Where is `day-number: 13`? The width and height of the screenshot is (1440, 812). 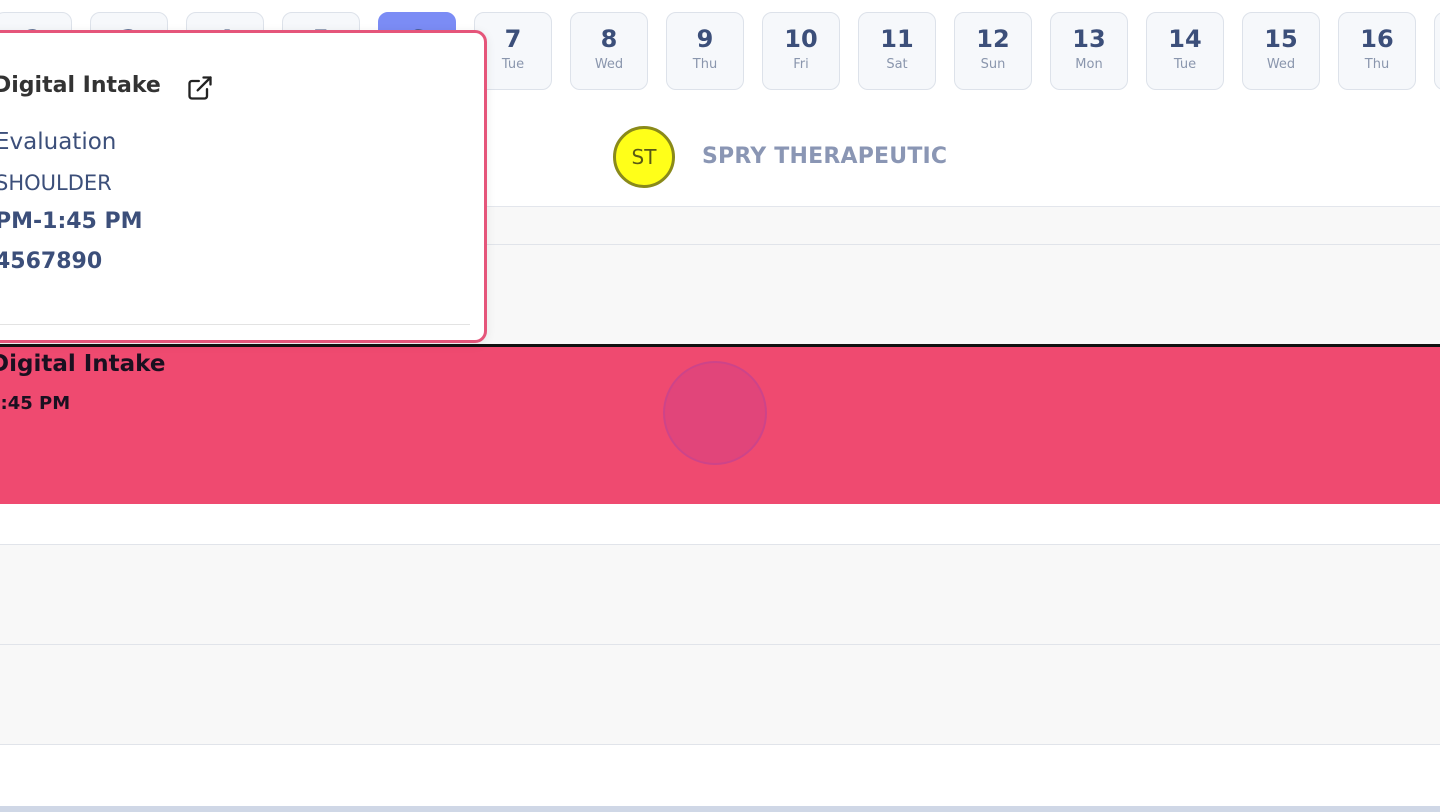
day-number: 13 is located at coordinates (1089, 39).